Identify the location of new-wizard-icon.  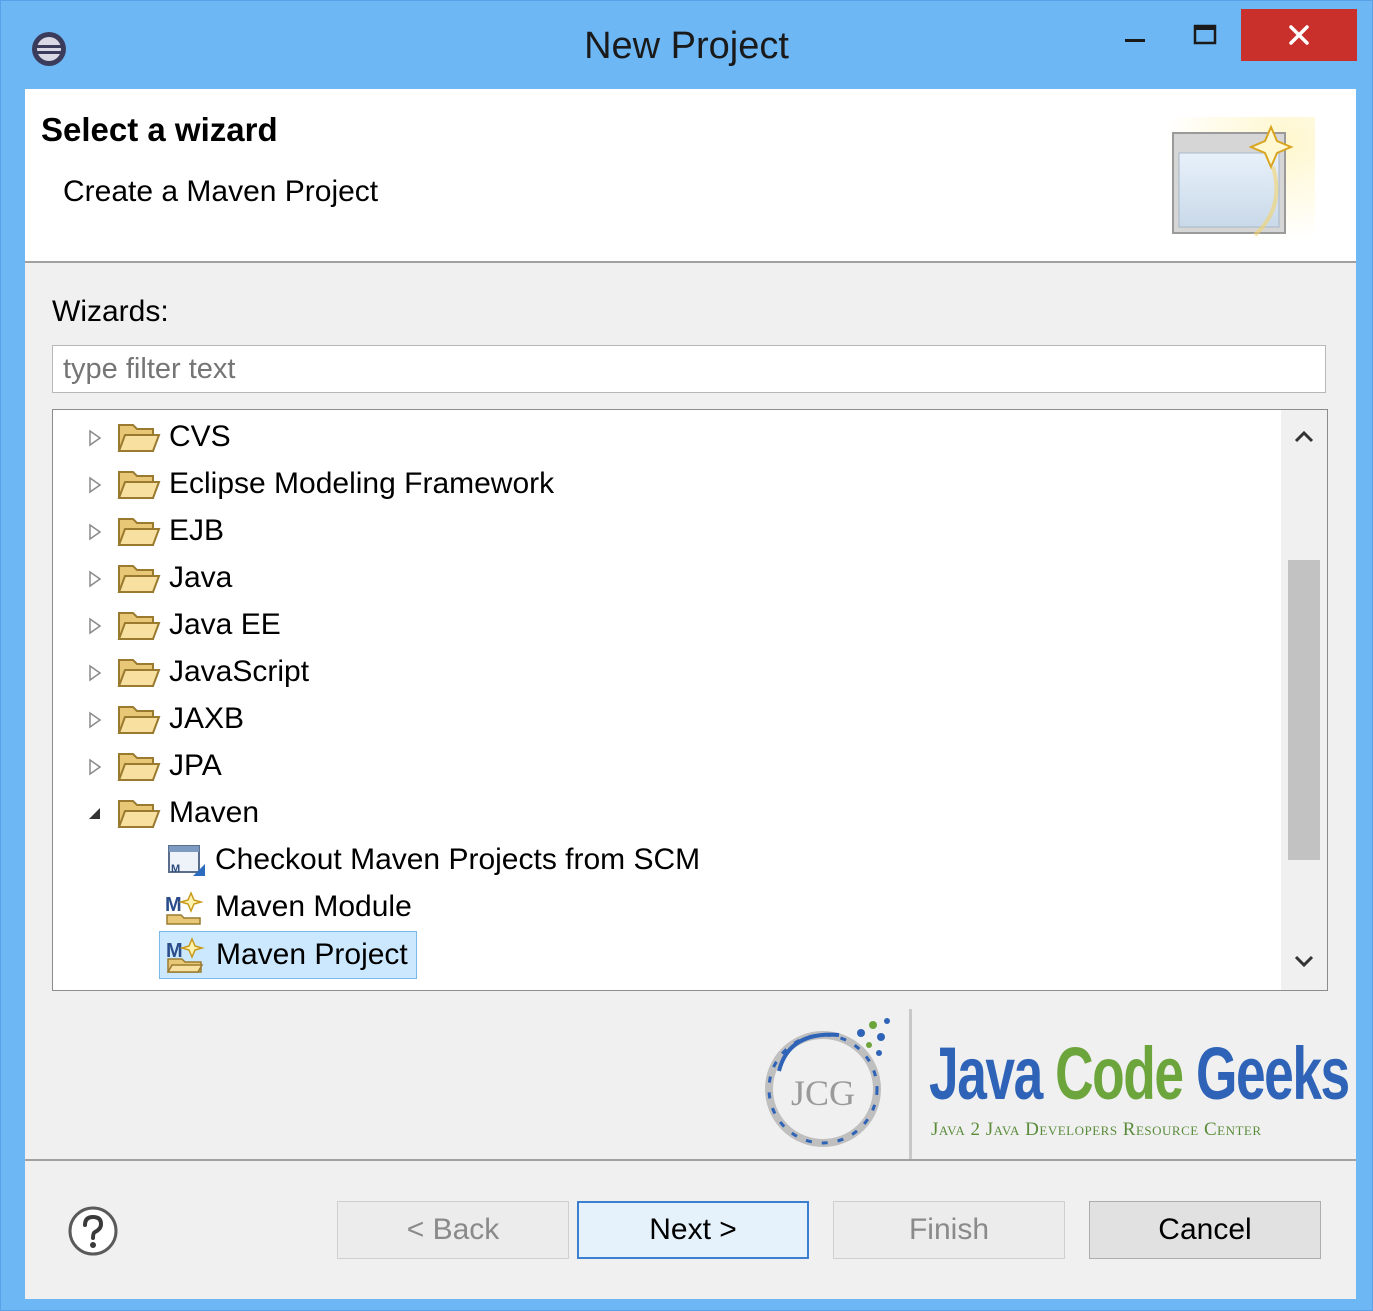
(1240, 179).